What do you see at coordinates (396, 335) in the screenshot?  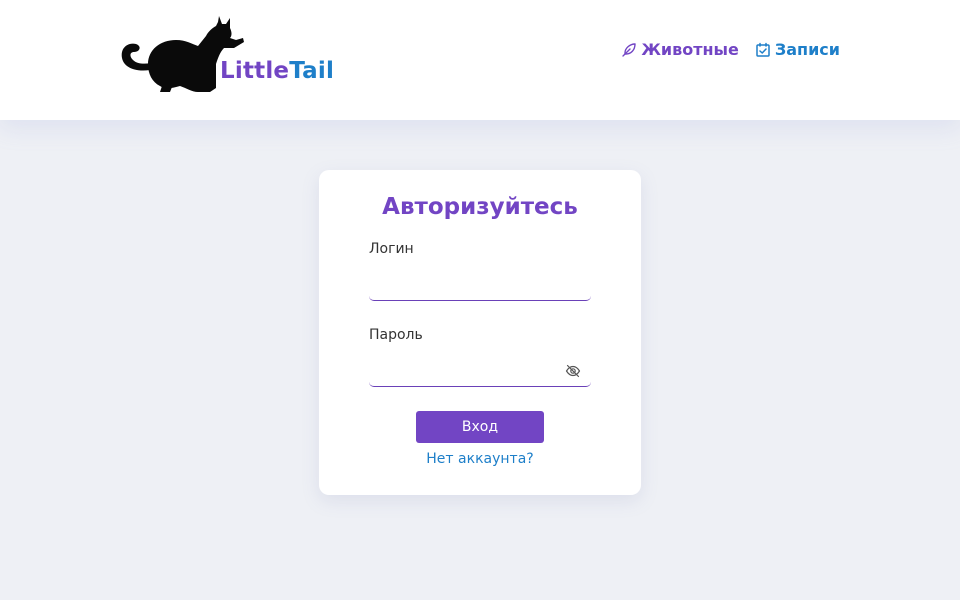 I see `password-label: Пароль` at bounding box center [396, 335].